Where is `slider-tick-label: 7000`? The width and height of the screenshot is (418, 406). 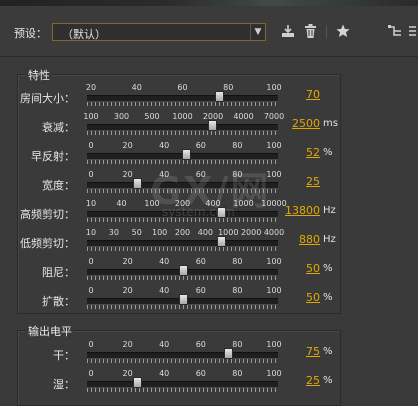 slider-tick-label: 7000 is located at coordinates (274, 116).